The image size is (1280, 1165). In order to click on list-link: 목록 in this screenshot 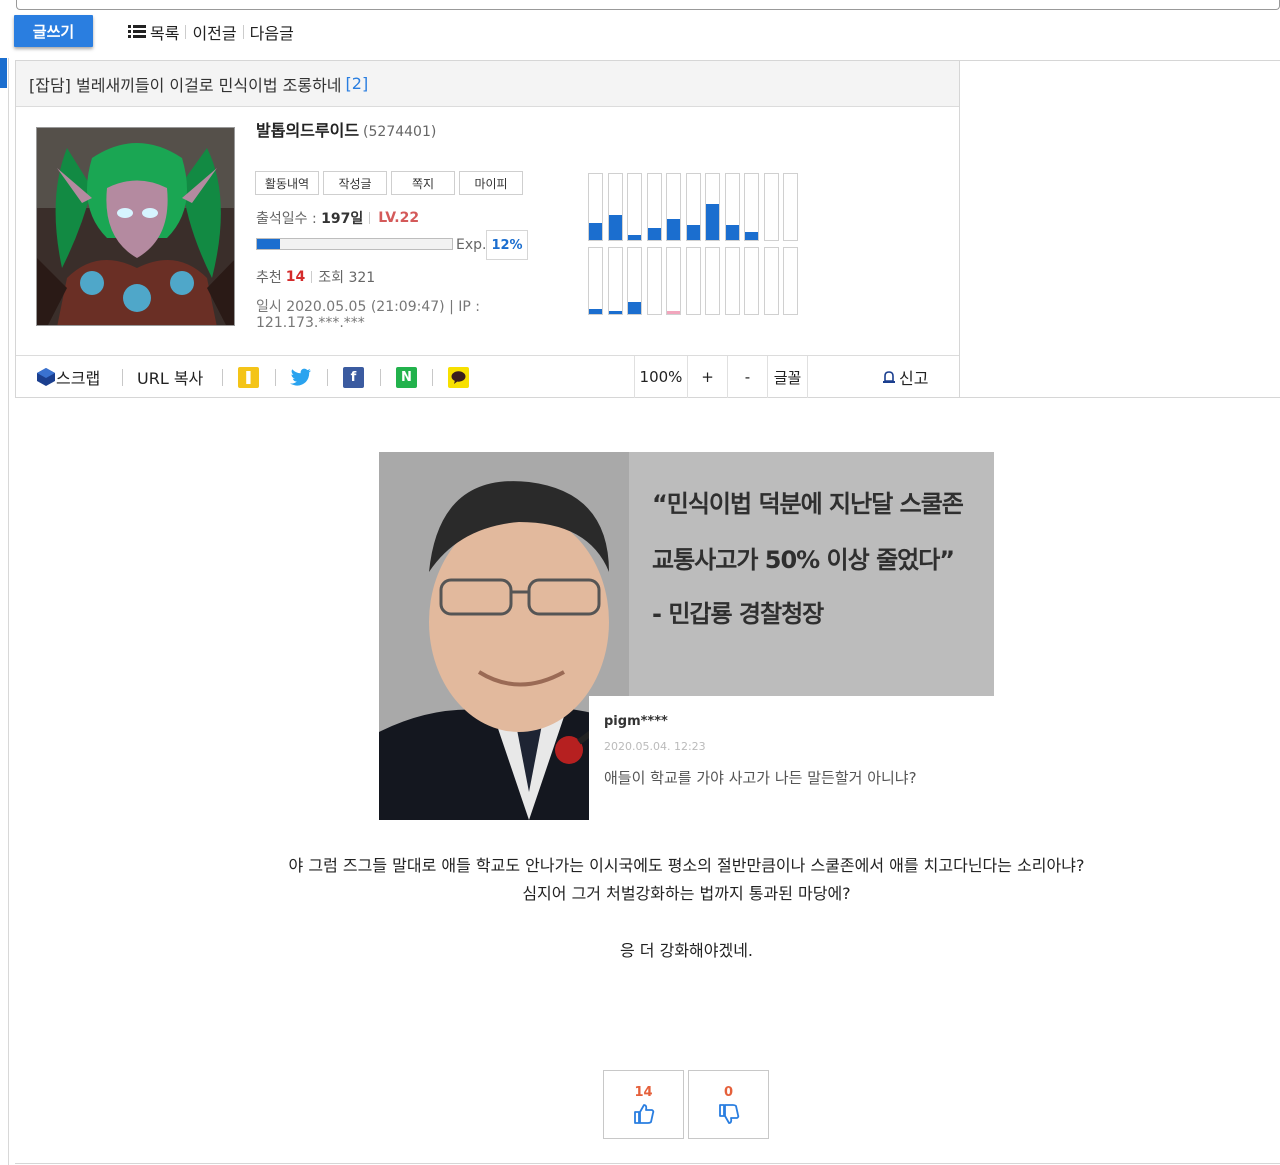, I will do `click(153, 32)`.